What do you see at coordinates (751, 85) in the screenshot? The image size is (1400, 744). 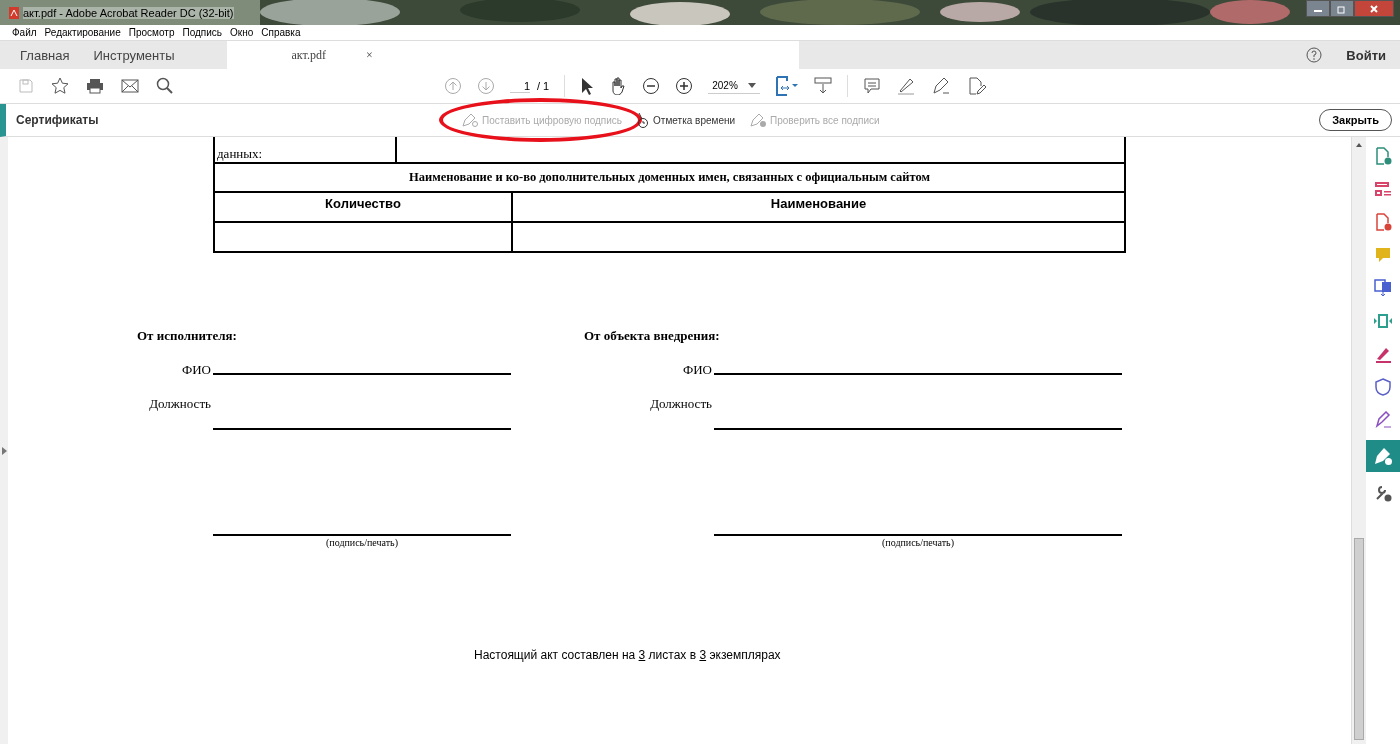 I see `caret-icon` at bounding box center [751, 85].